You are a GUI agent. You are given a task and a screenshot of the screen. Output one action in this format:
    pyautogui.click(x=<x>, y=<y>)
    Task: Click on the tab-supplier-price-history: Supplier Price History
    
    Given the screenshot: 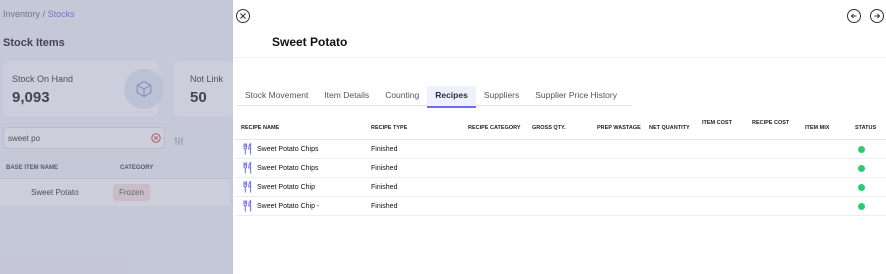 What is the action you would take?
    pyautogui.click(x=576, y=96)
    